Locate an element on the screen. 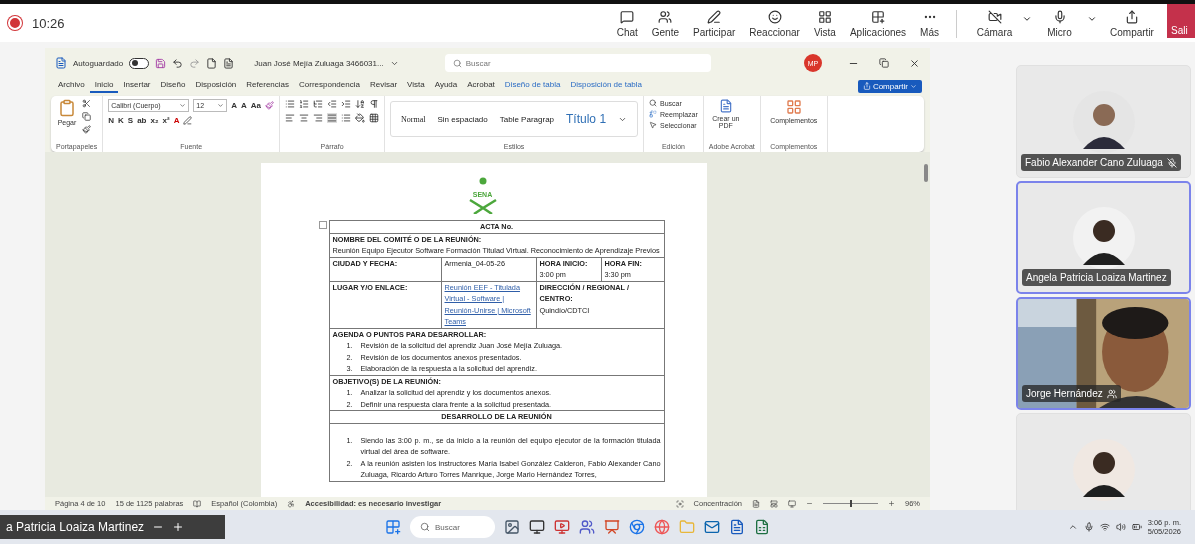 The image size is (1195, 544). line-spacing-icon is located at coordinates (346, 118).